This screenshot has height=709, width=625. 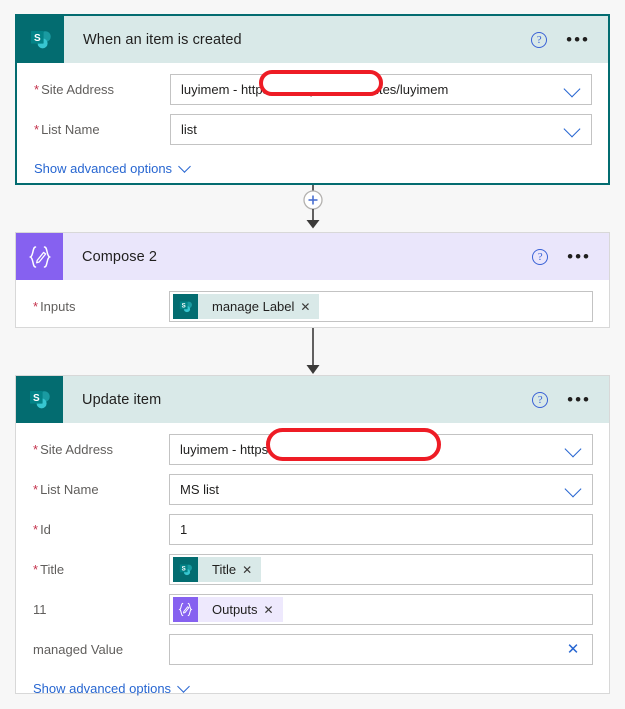 What do you see at coordinates (381, 129) in the screenshot?
I see `list-name-dropdown: list` at bounding box center [381, 129].